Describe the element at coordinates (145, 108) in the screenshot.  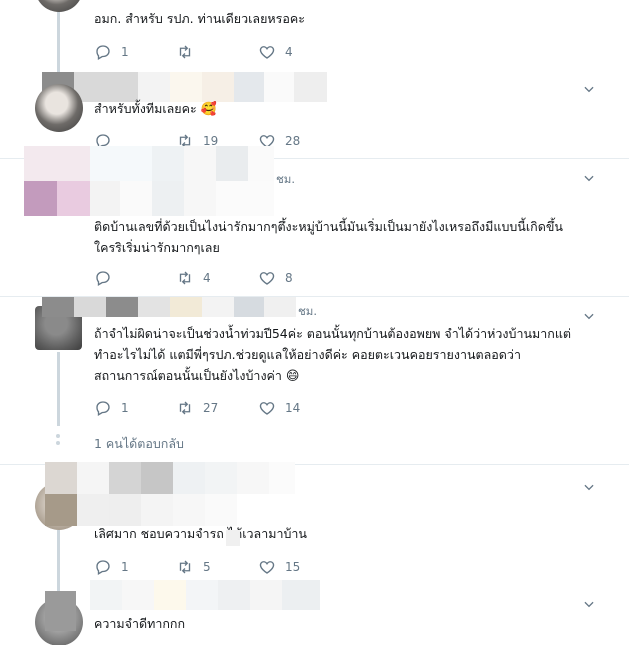
I see `tweet-text-line: สำหรับทั้งทีมเลยคะ` at that location.